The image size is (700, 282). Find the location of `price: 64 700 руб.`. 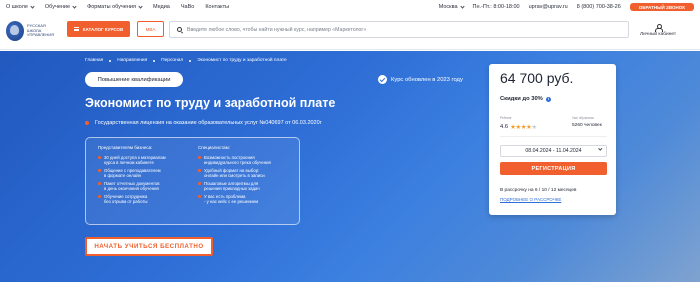

price: 64 700 руб. is located at coordinates (537, 78).